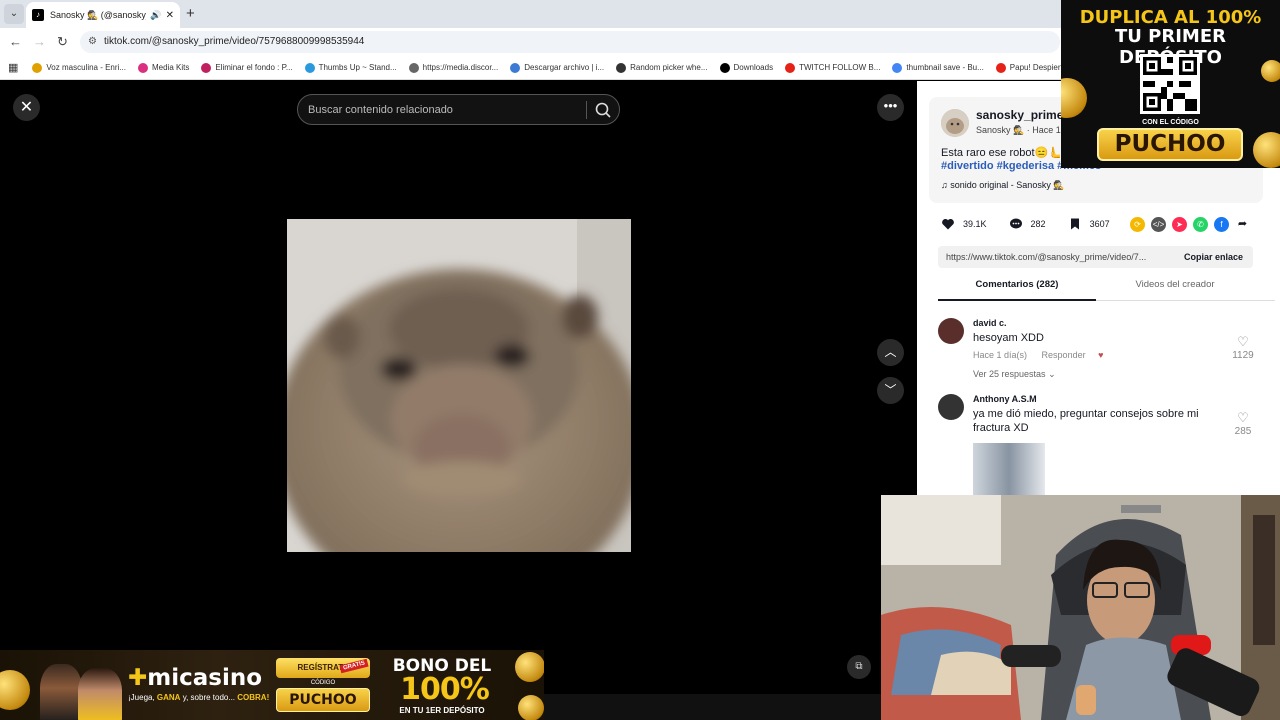 The image size is (1280, 720). Describe the element at coordinates (170, 15) in the screenshot. I see `close-tab-icon: ✕` at that location.